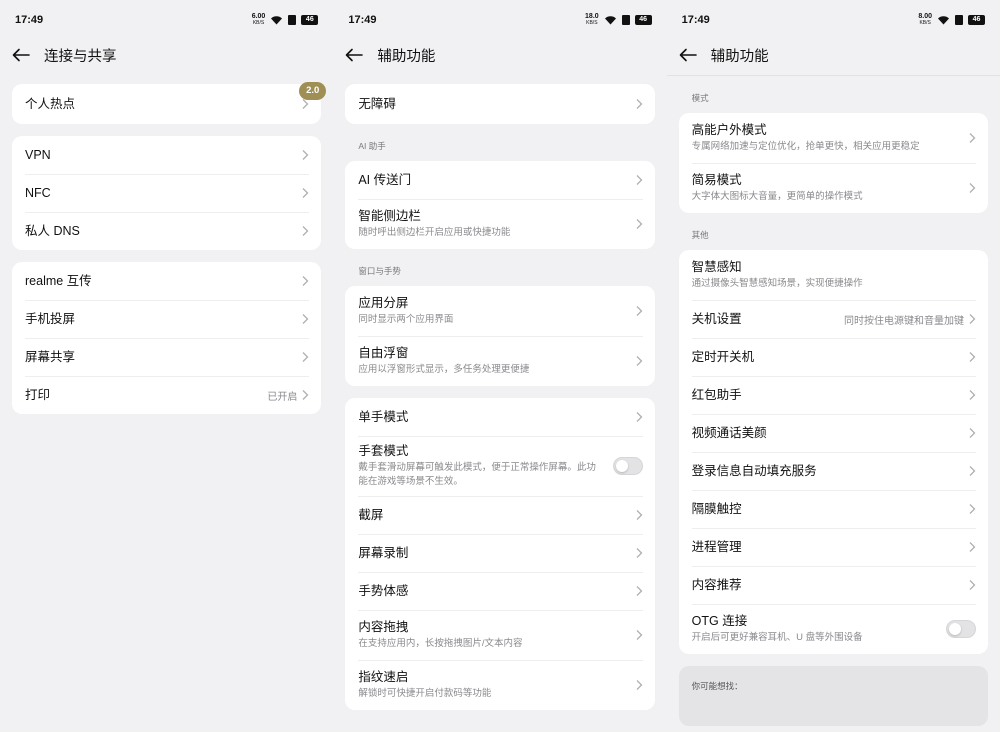 The height and width of the screenshot is (732, 1000). Describe the element at coordinates (166, 231) in the screenshot. I see `private-dns-row: 私人 DNS` at that location.